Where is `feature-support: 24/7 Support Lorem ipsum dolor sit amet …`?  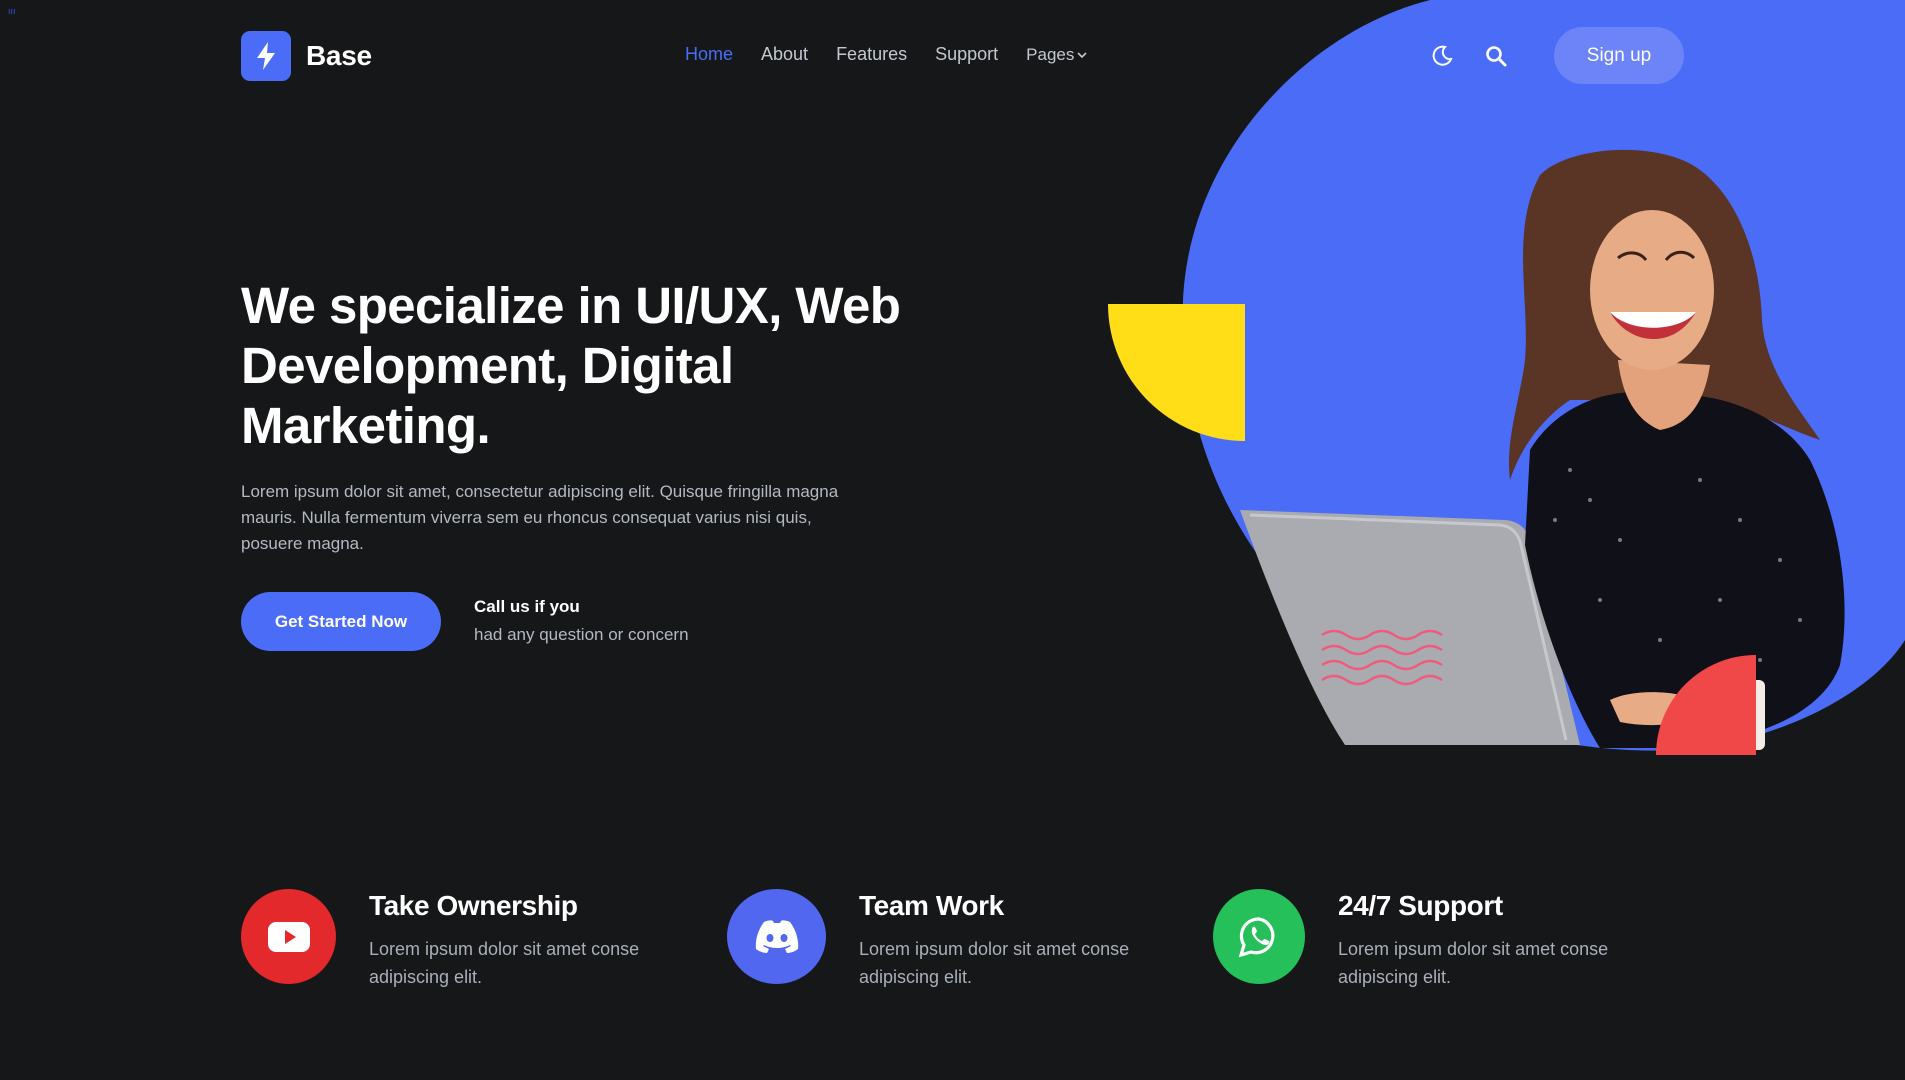
feature-support: 24/7 Support Lorem ipsum dolor sit amet … is located at coordinates (1425, 940).